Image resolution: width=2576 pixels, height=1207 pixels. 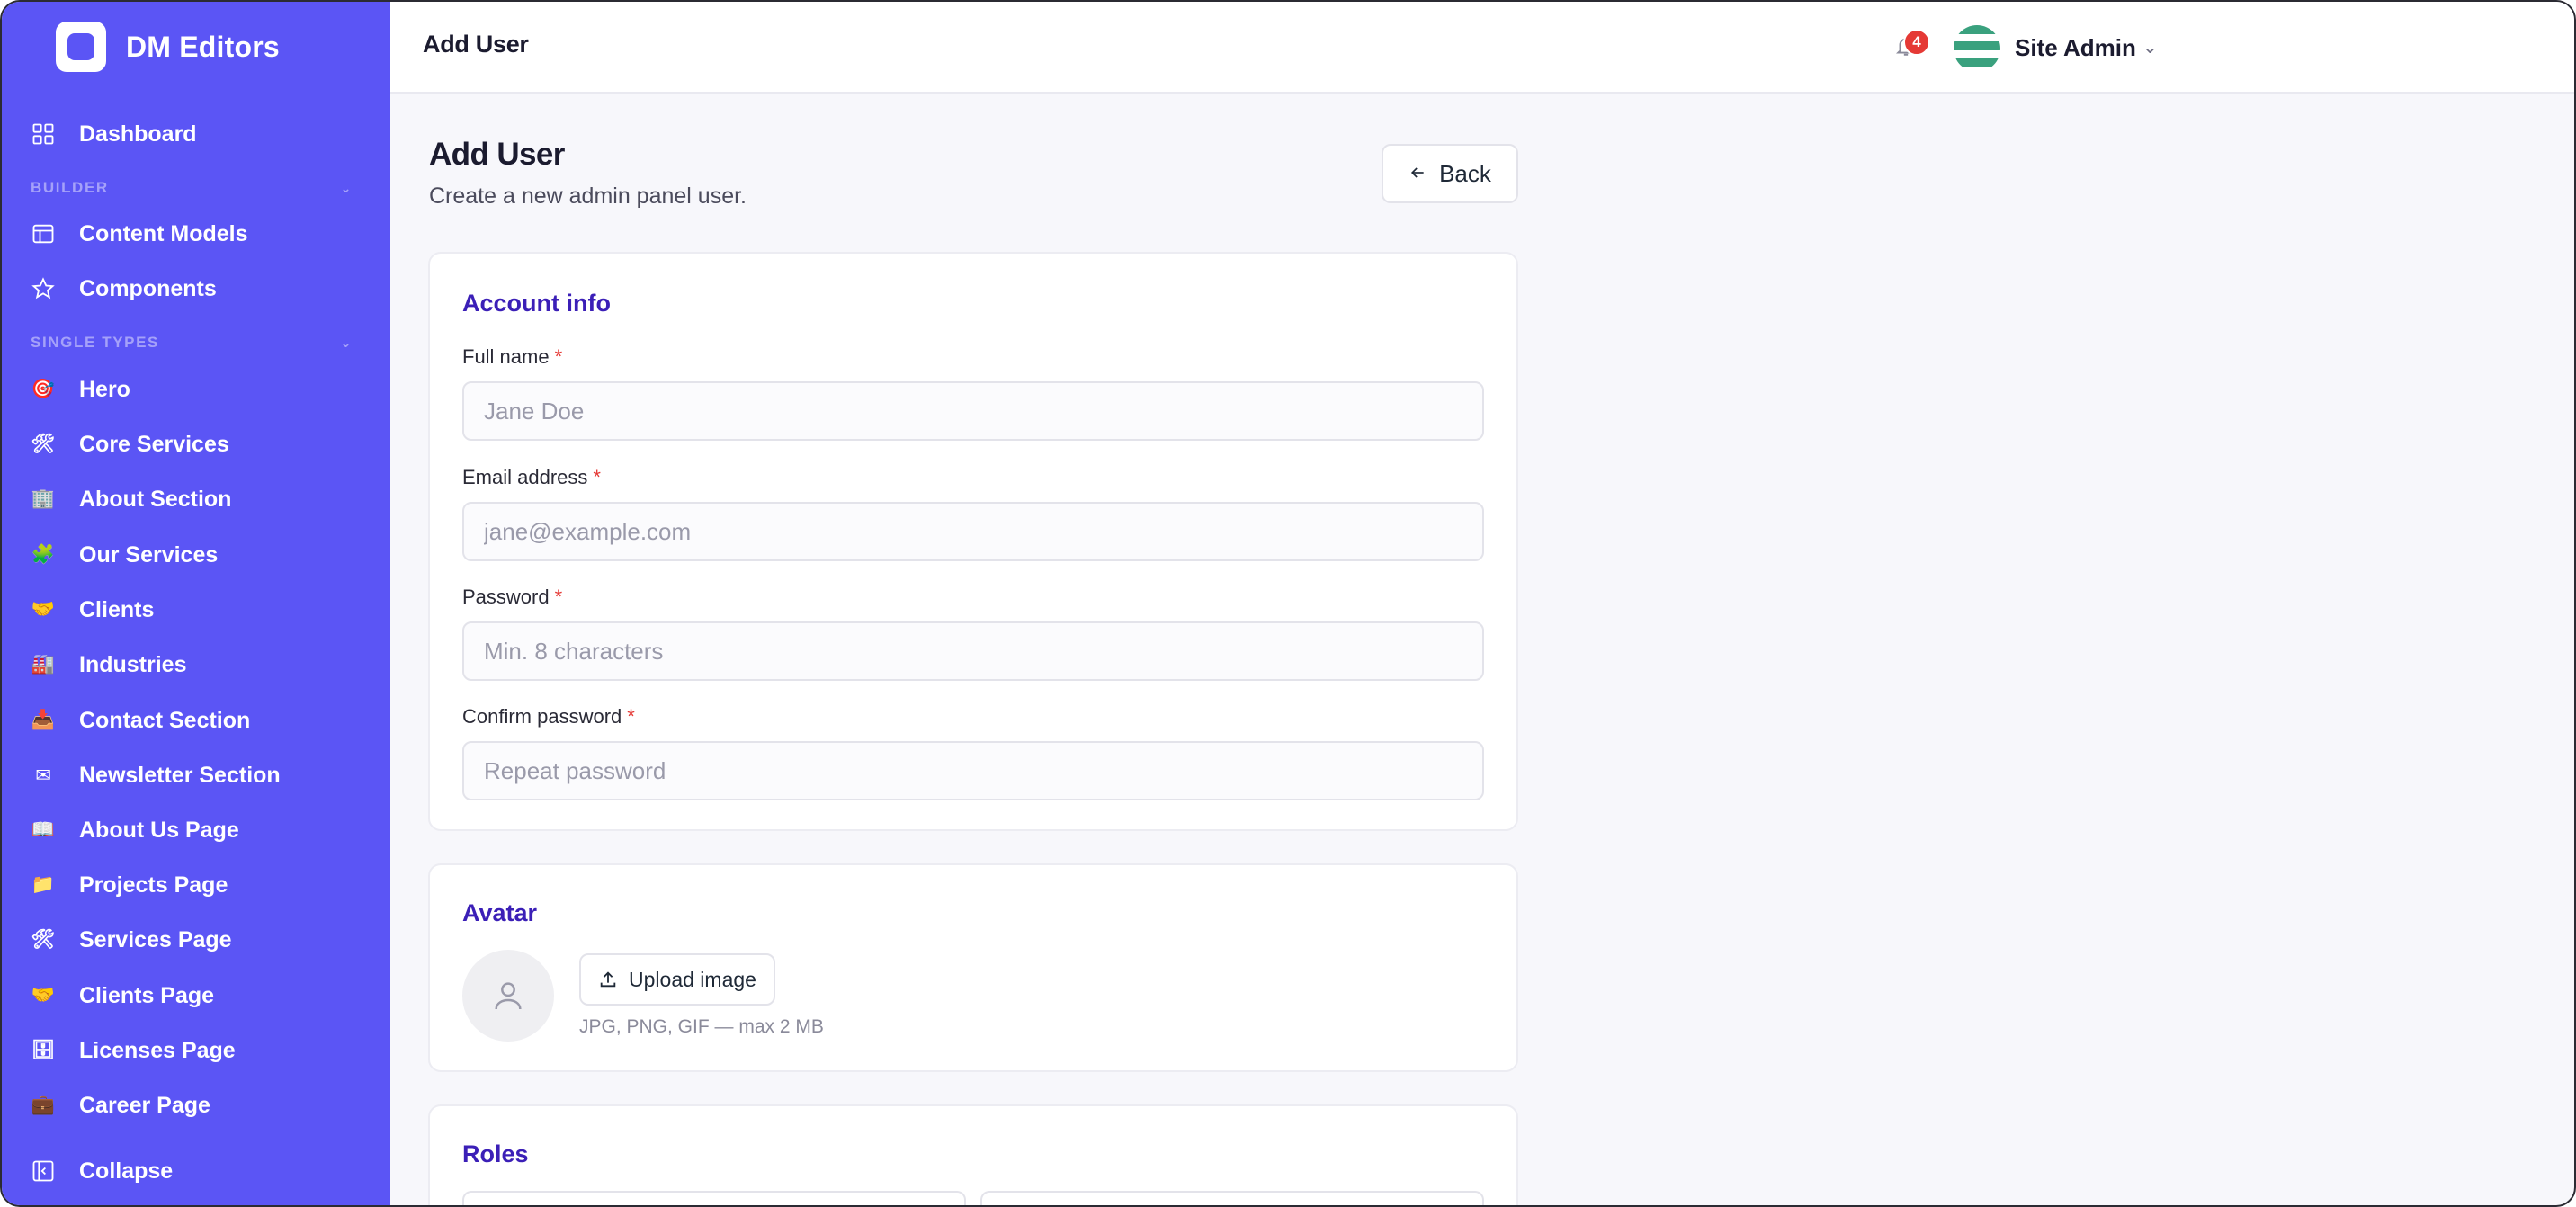 I want to click on sidebar-item-label: About Us Page, so click(x=159, y=830).